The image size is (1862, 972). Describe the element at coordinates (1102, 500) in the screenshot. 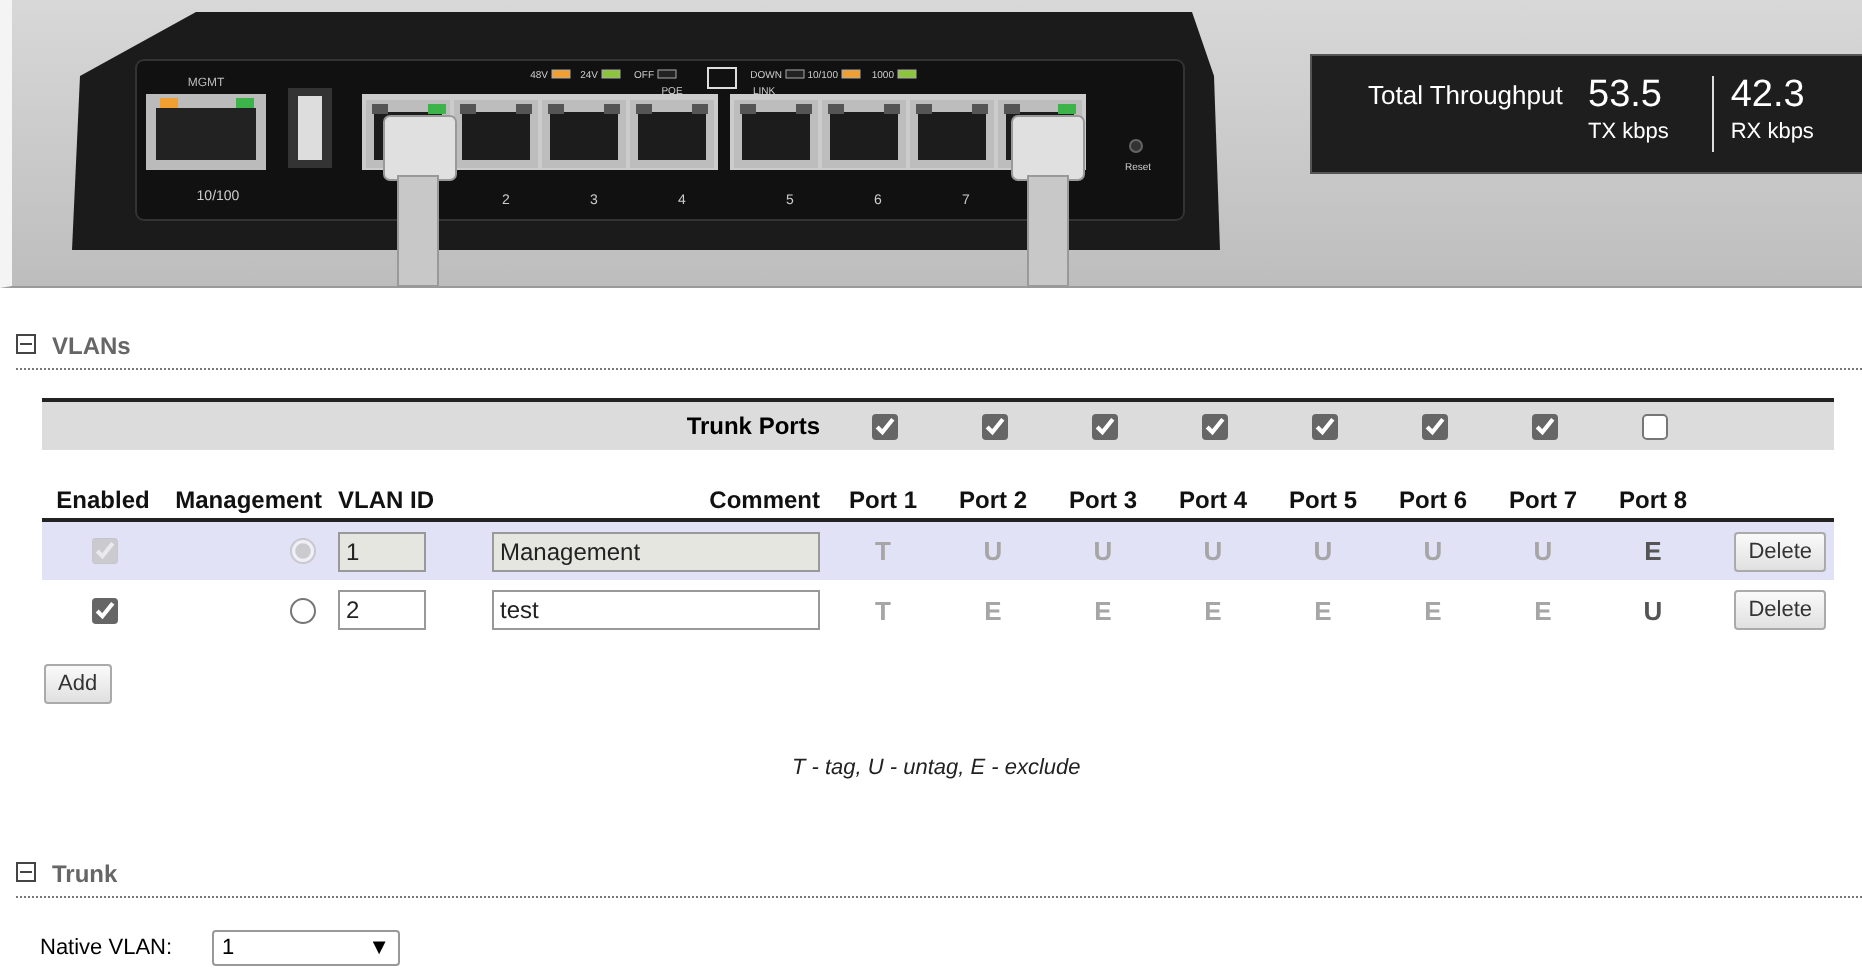

I see `column-header: Port 3` at that location.